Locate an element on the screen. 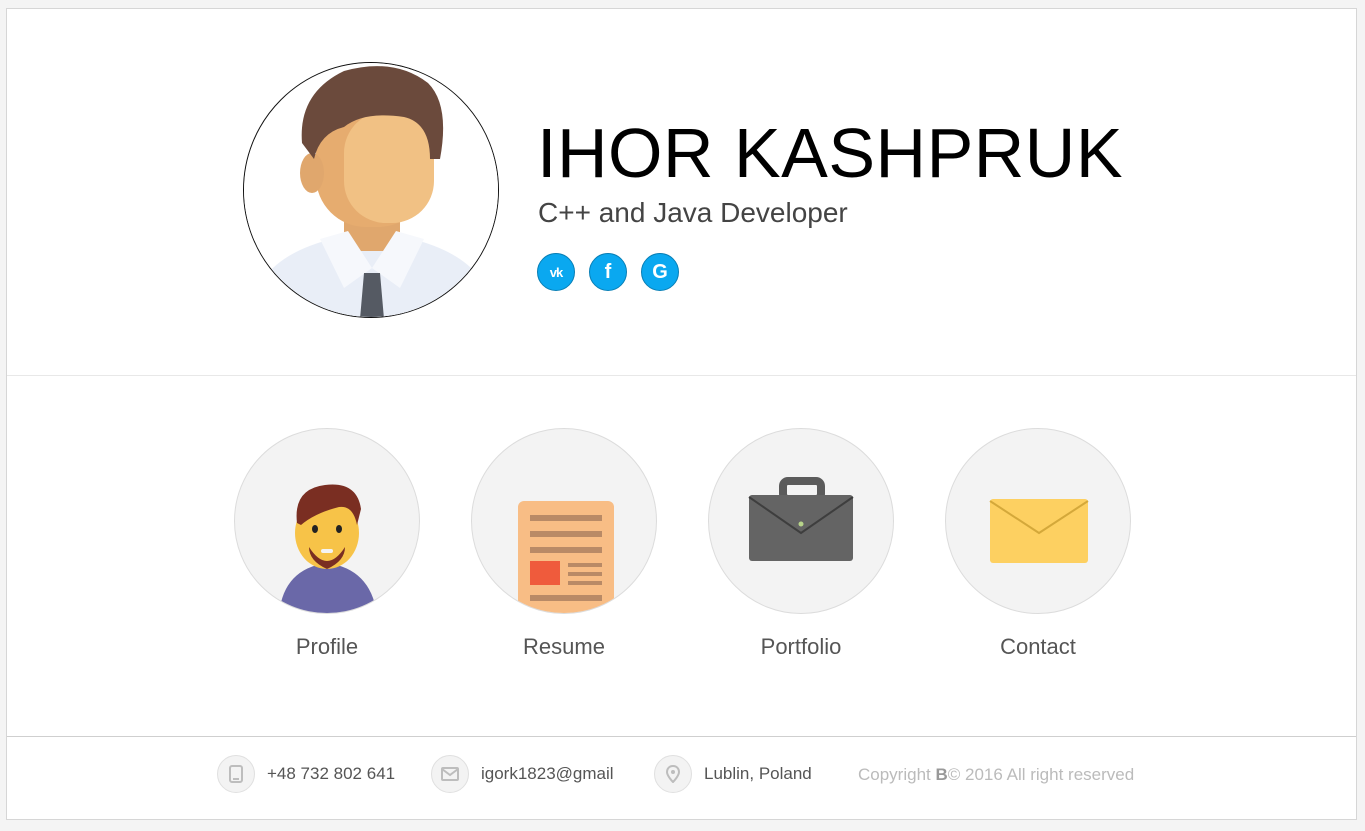 The width and height of the screenshot is (1365, 831). email-text: igork1823@gmail is located at coordinates (547, 774).